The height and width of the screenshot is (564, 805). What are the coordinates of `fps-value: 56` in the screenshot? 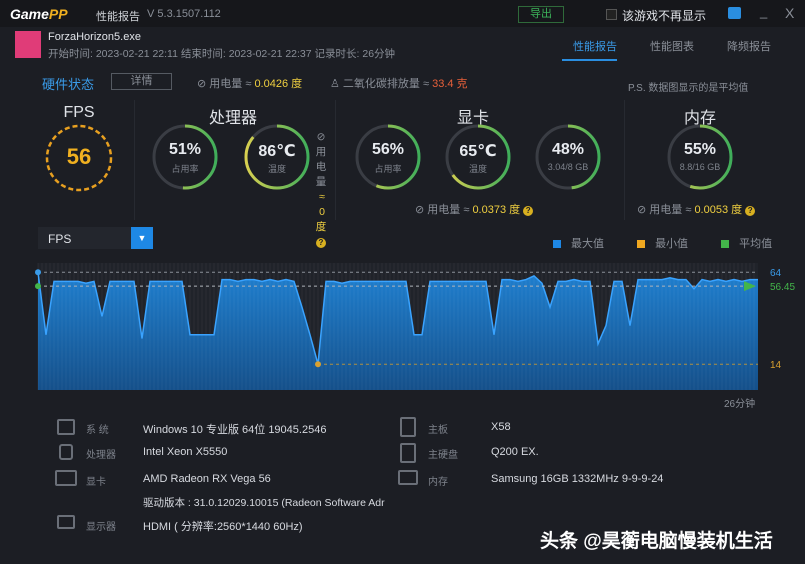 It's located at (79, 156).